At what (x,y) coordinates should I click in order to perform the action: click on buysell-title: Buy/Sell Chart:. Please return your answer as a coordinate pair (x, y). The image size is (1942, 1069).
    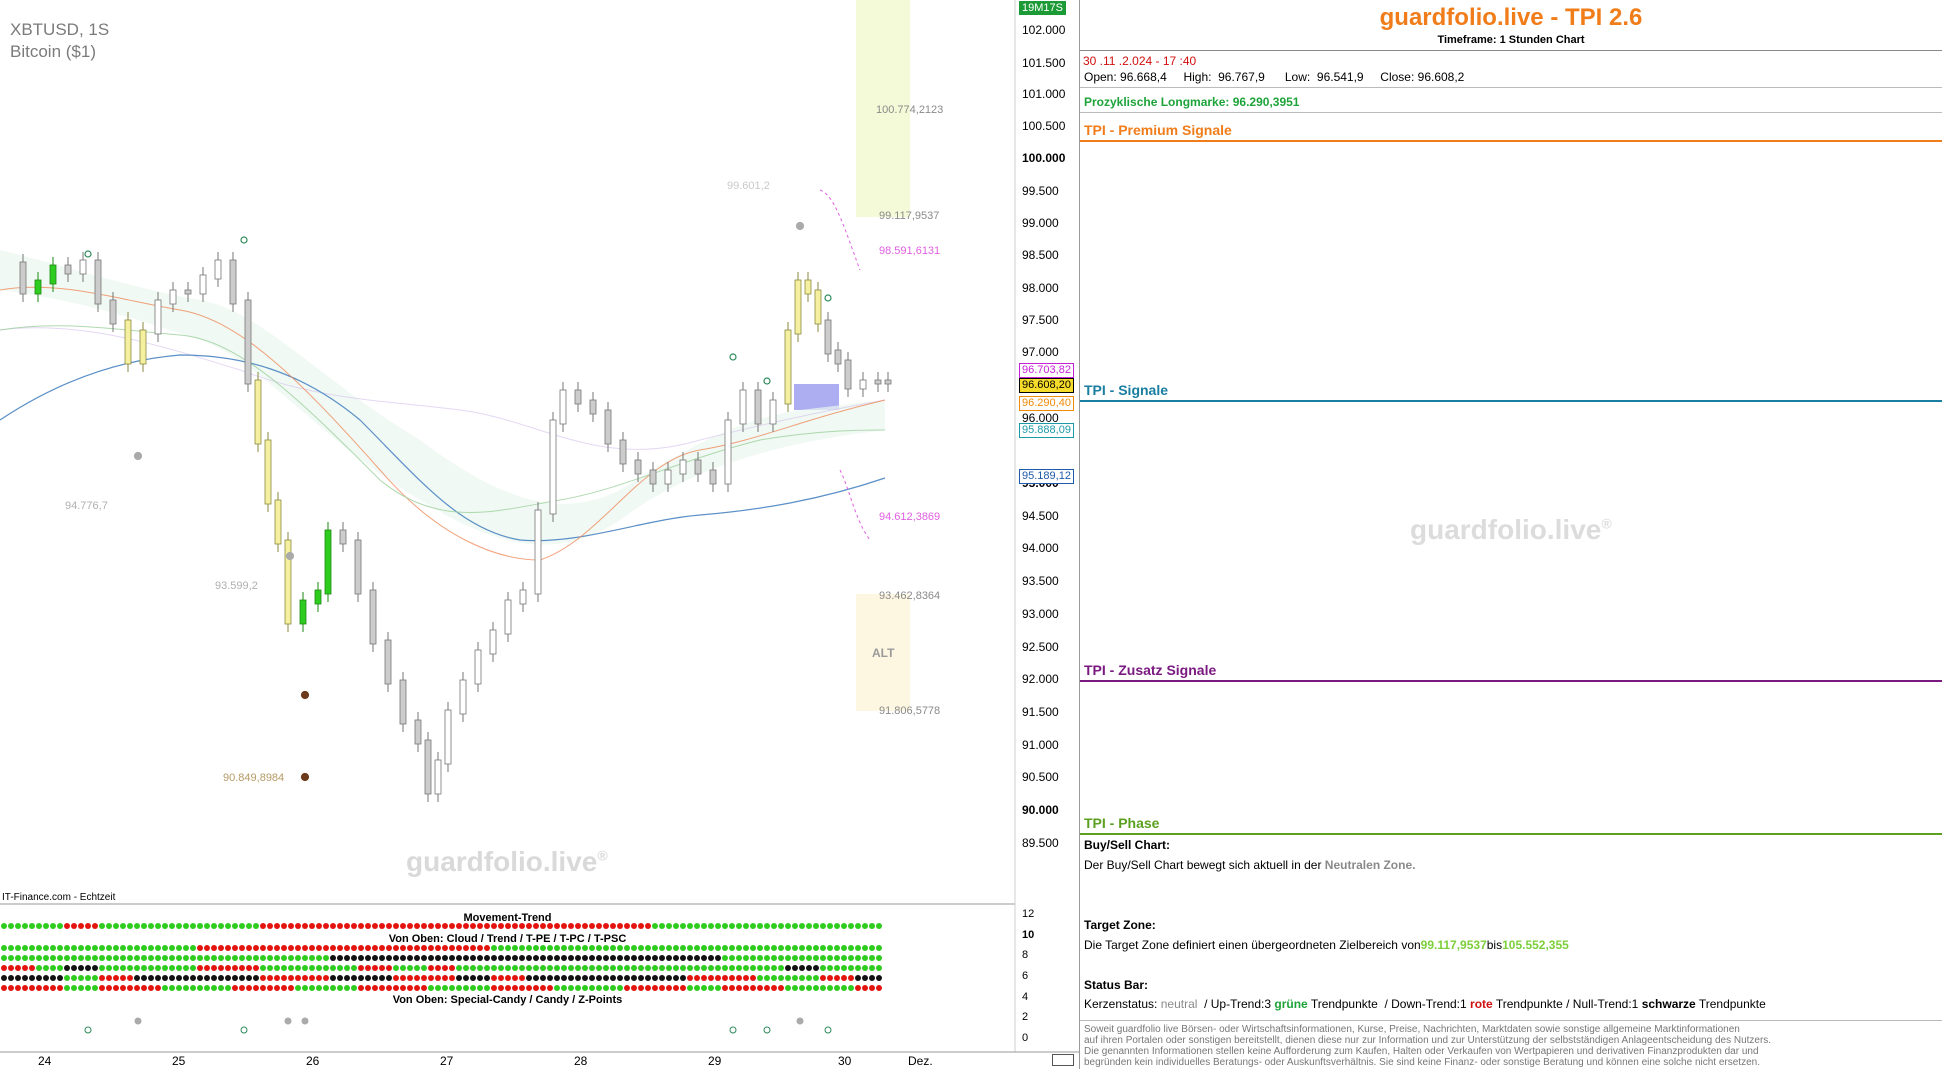
    Looking at the image, I should click on (1127, 845).